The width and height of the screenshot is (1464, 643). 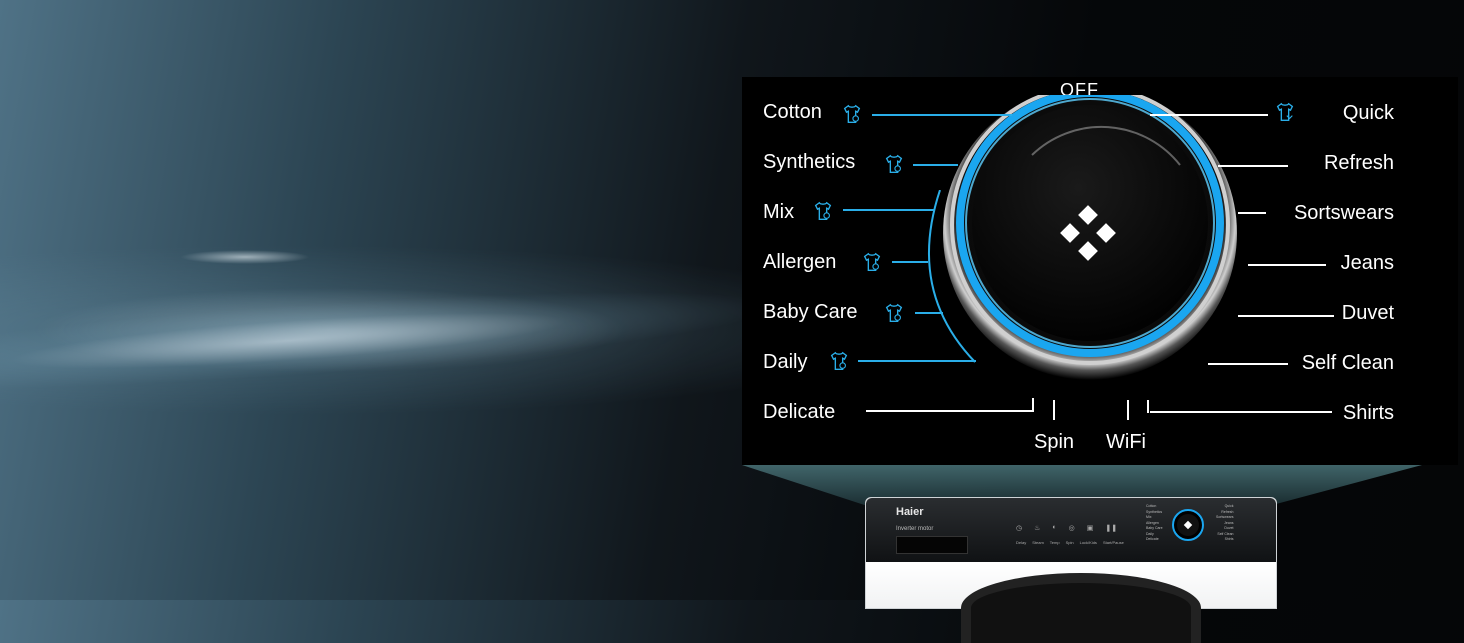 What do you see at coordinates (1033, 405) in the screenshot?
I see `connector-delicate-tick` at bounding box center [1033, 405].